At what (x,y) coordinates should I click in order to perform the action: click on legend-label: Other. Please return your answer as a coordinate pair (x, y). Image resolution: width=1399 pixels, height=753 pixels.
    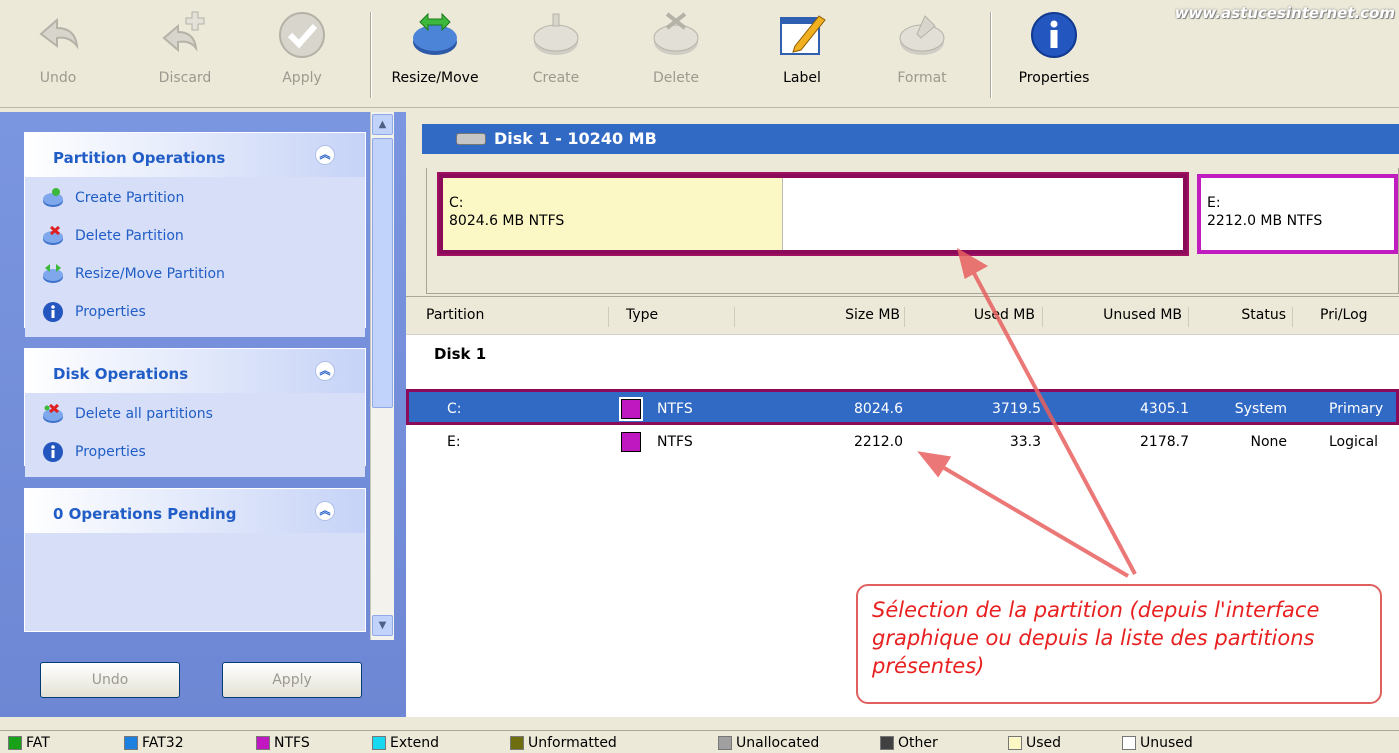
    Looking at the image, I should click on (918, 743).